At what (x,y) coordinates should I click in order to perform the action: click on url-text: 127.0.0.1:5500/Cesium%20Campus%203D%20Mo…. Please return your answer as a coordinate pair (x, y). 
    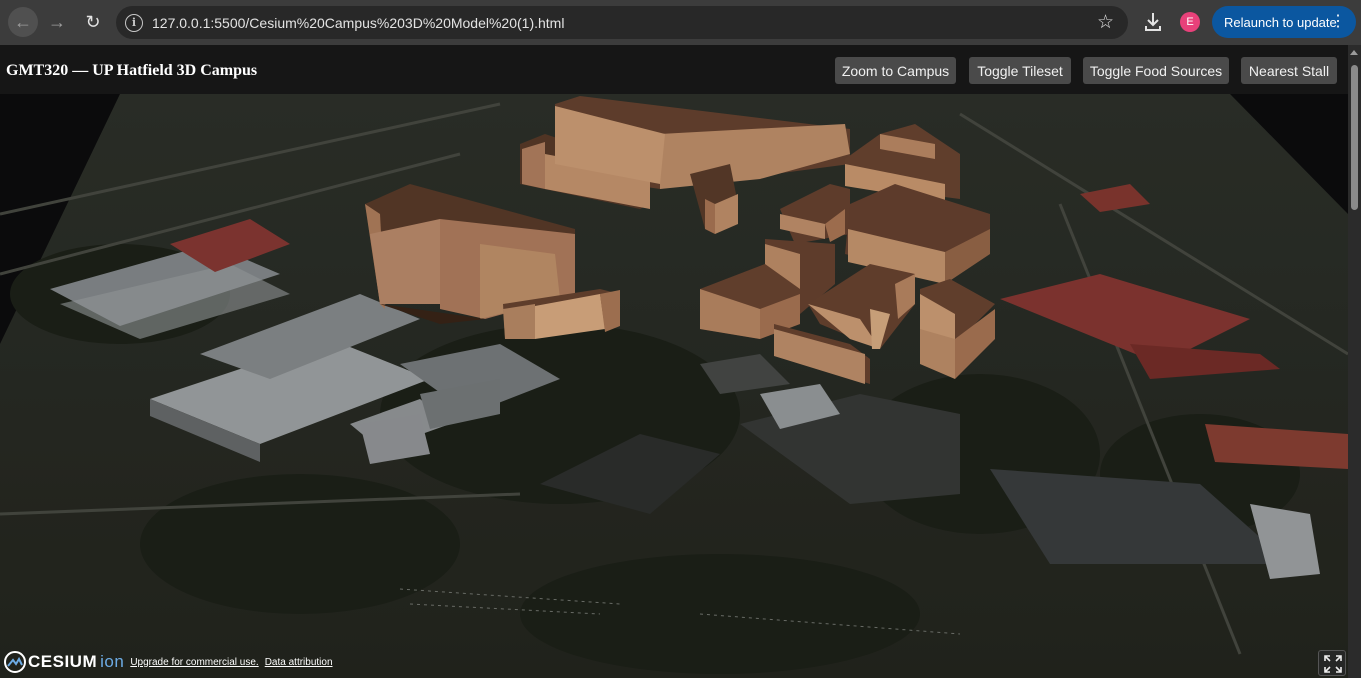
    Looking at the image, I should click on (358, 23).